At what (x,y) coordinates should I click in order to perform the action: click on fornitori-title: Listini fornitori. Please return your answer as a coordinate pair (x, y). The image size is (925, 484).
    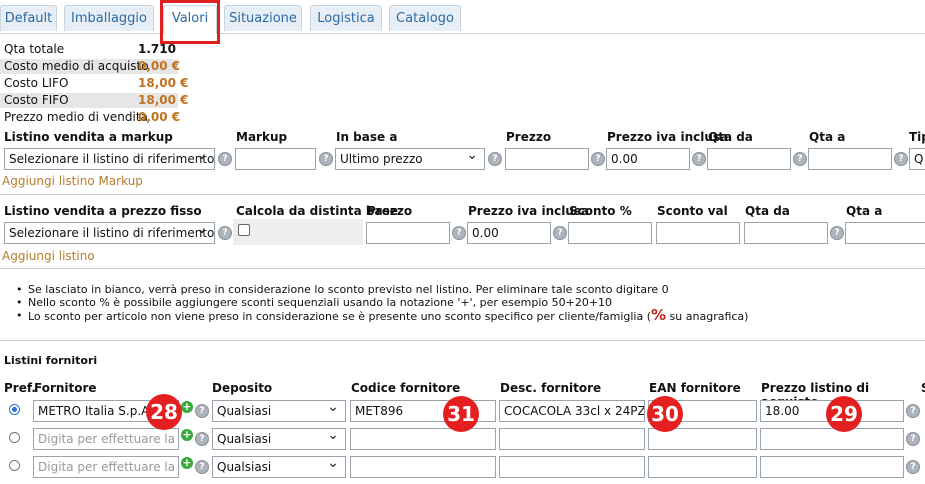
    Looking at the image, I should click on (51, 360).